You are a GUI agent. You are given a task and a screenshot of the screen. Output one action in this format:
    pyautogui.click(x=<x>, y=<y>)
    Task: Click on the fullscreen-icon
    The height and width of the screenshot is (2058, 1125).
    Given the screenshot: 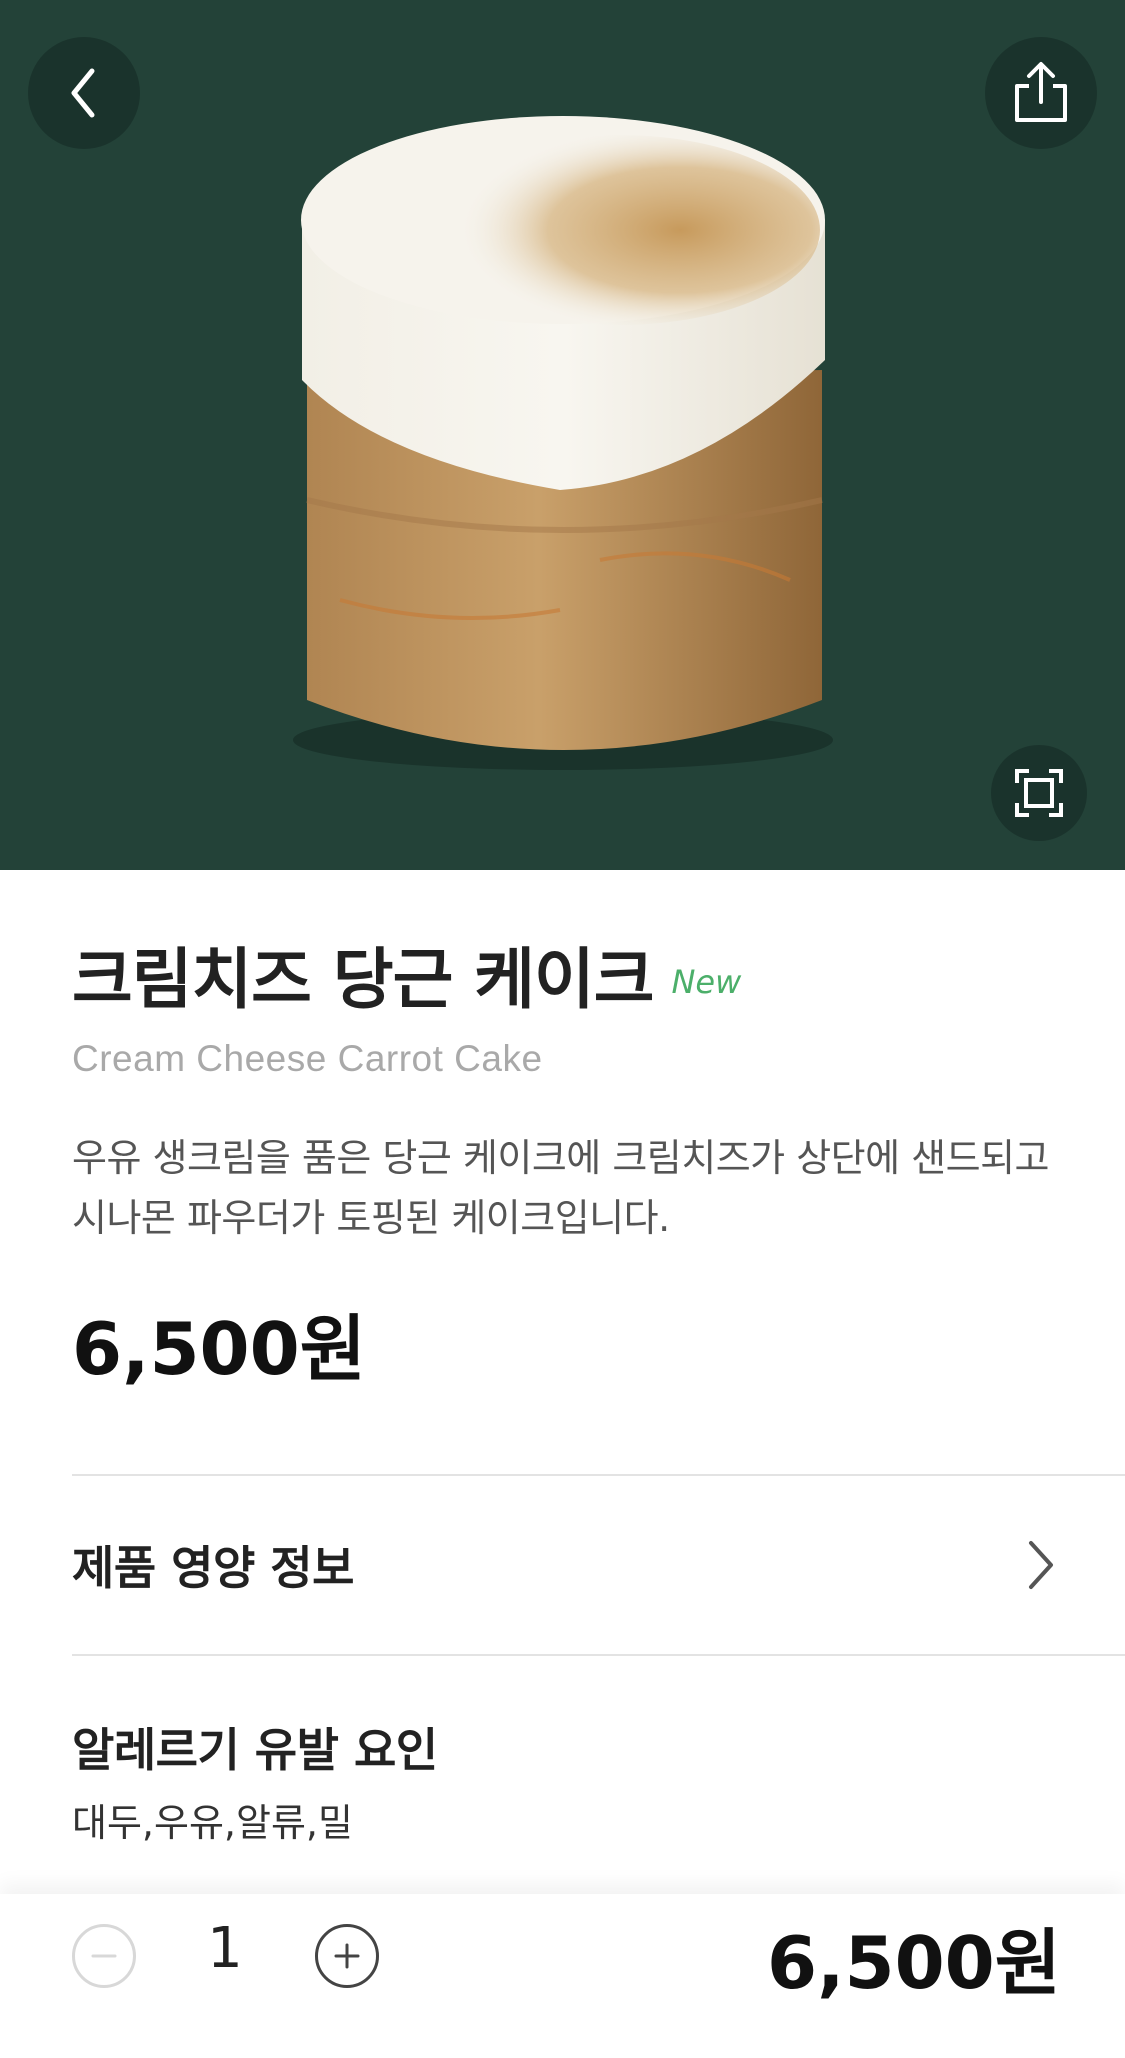 What is the action you would take?
    pyautogui.click(x=1039, y=793)
    